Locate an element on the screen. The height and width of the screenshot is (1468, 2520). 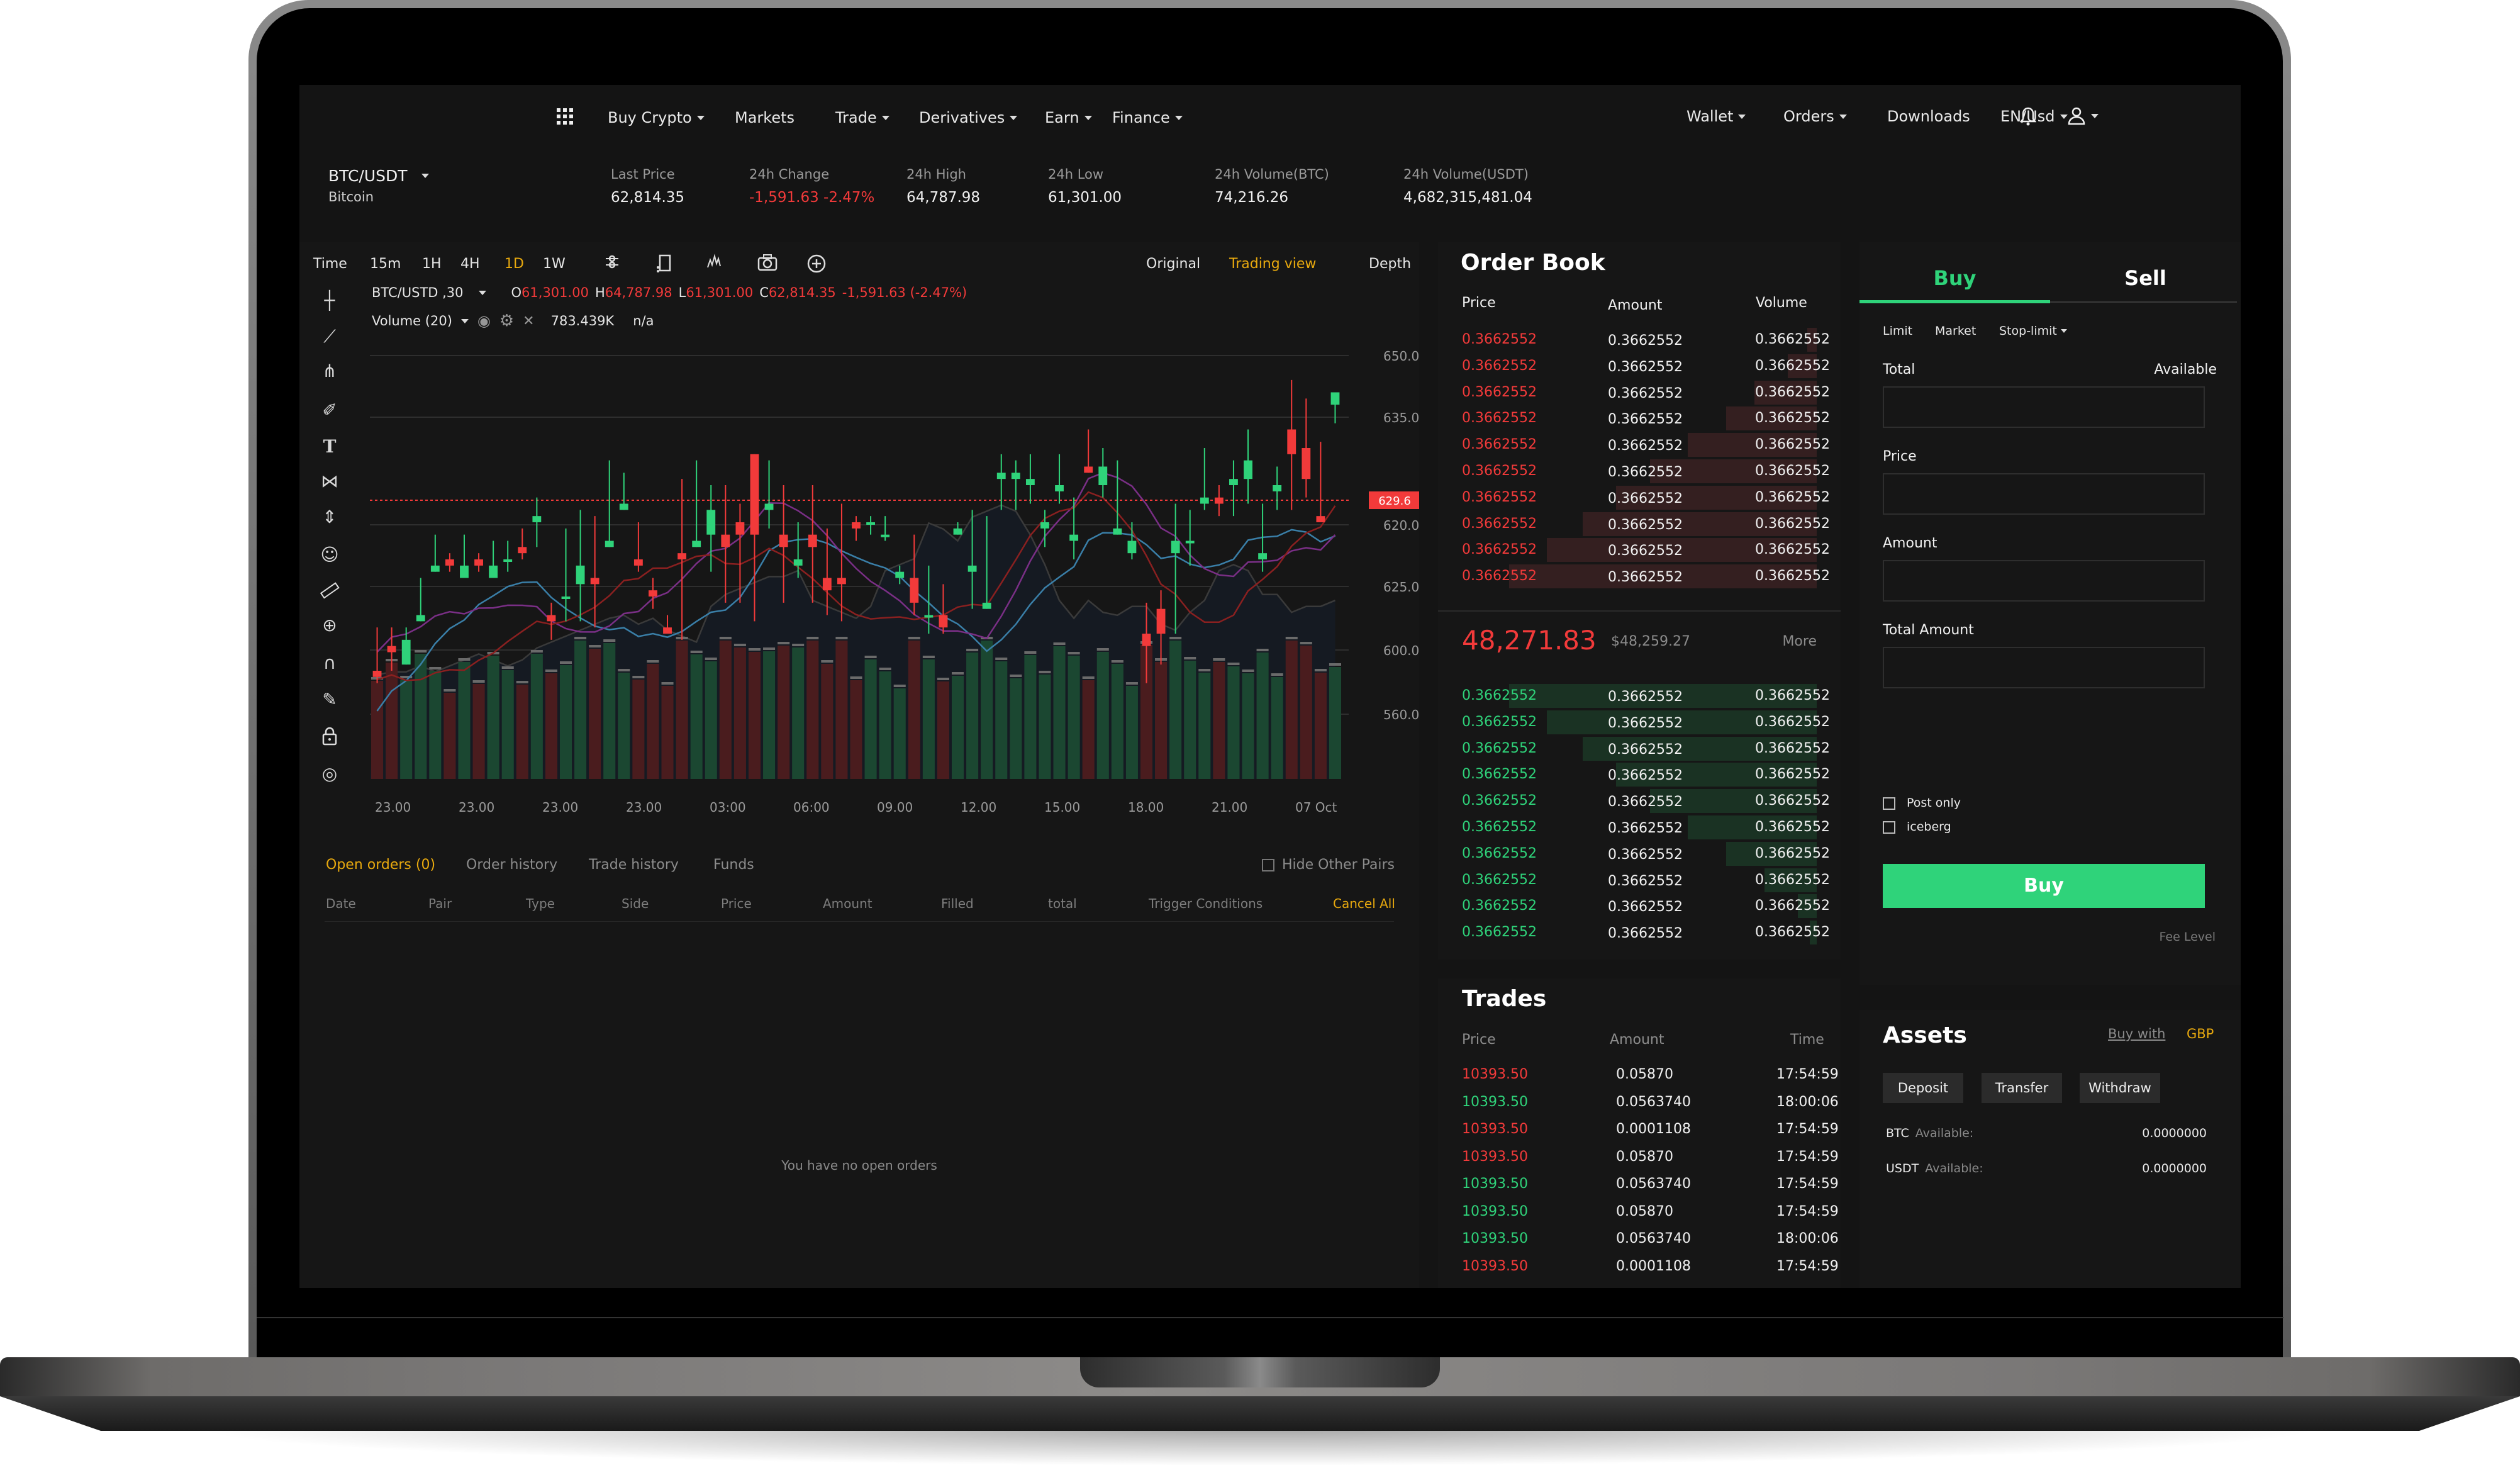
order-type-stop-limit: Stop-limit is located at coordinates (2033, 331).